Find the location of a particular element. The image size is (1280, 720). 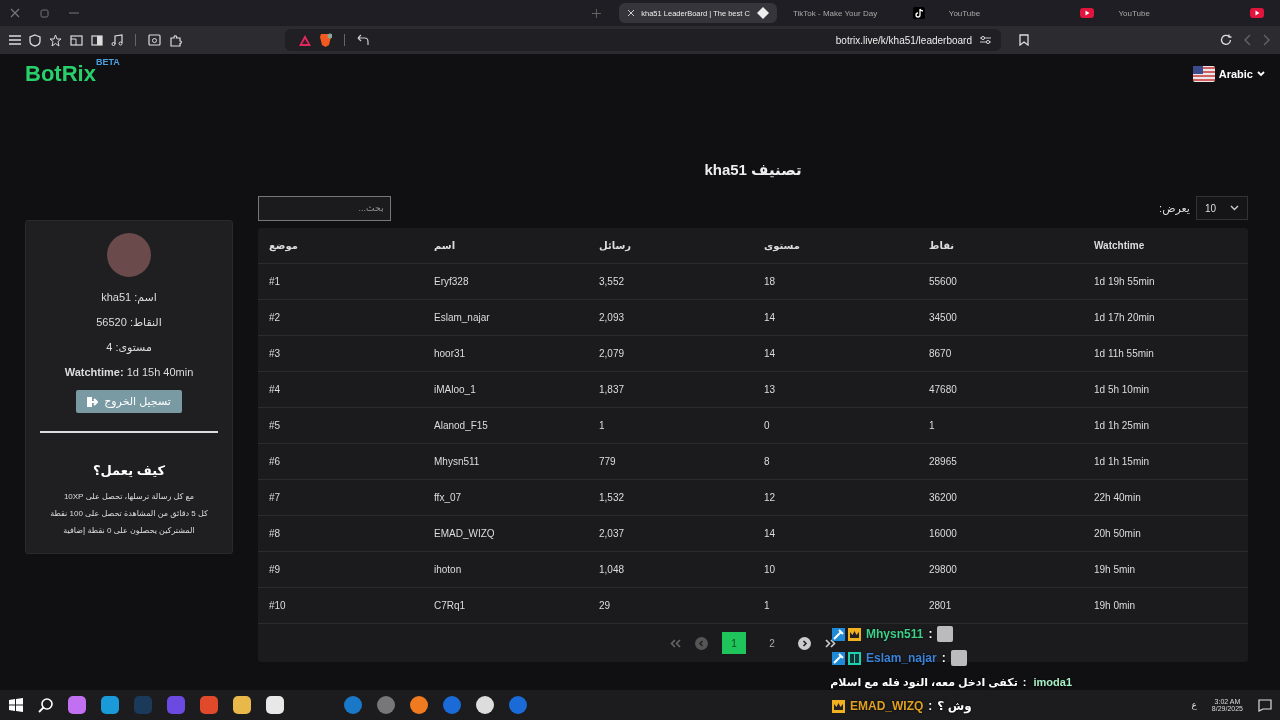

screenshot-icon is located at coordinates (154, 40).